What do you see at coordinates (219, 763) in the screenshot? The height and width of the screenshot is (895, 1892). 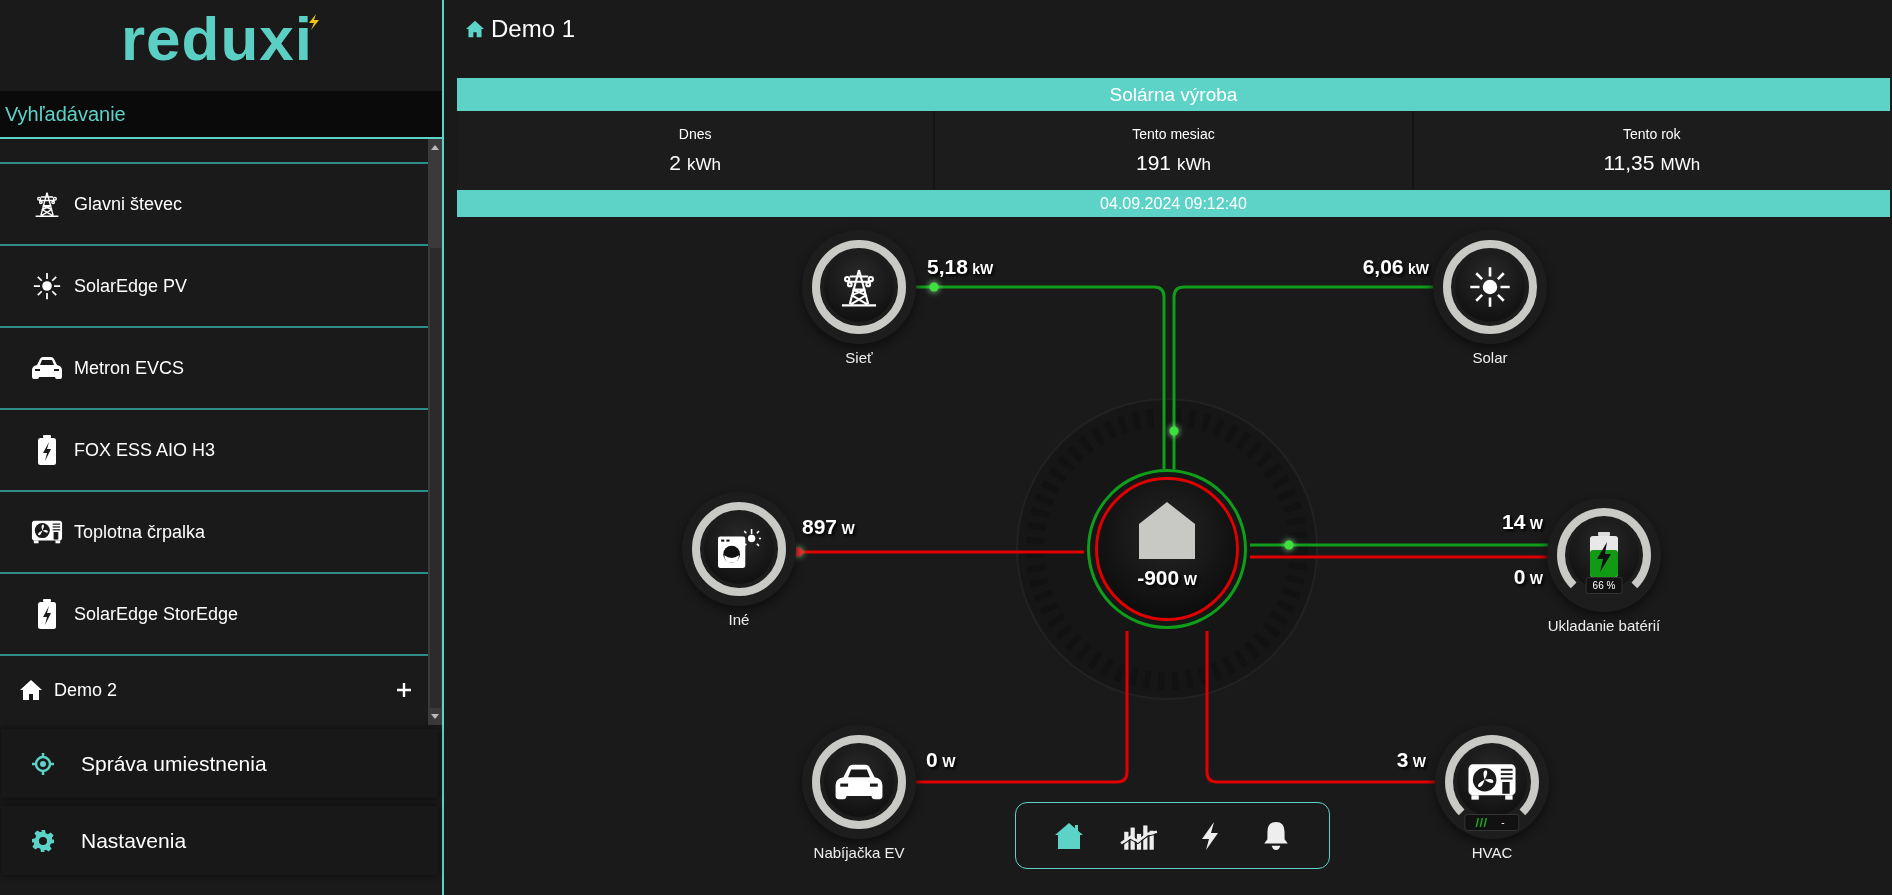 I see `menu-button: Správa umiestnenia` at bounding box center [219, 763].